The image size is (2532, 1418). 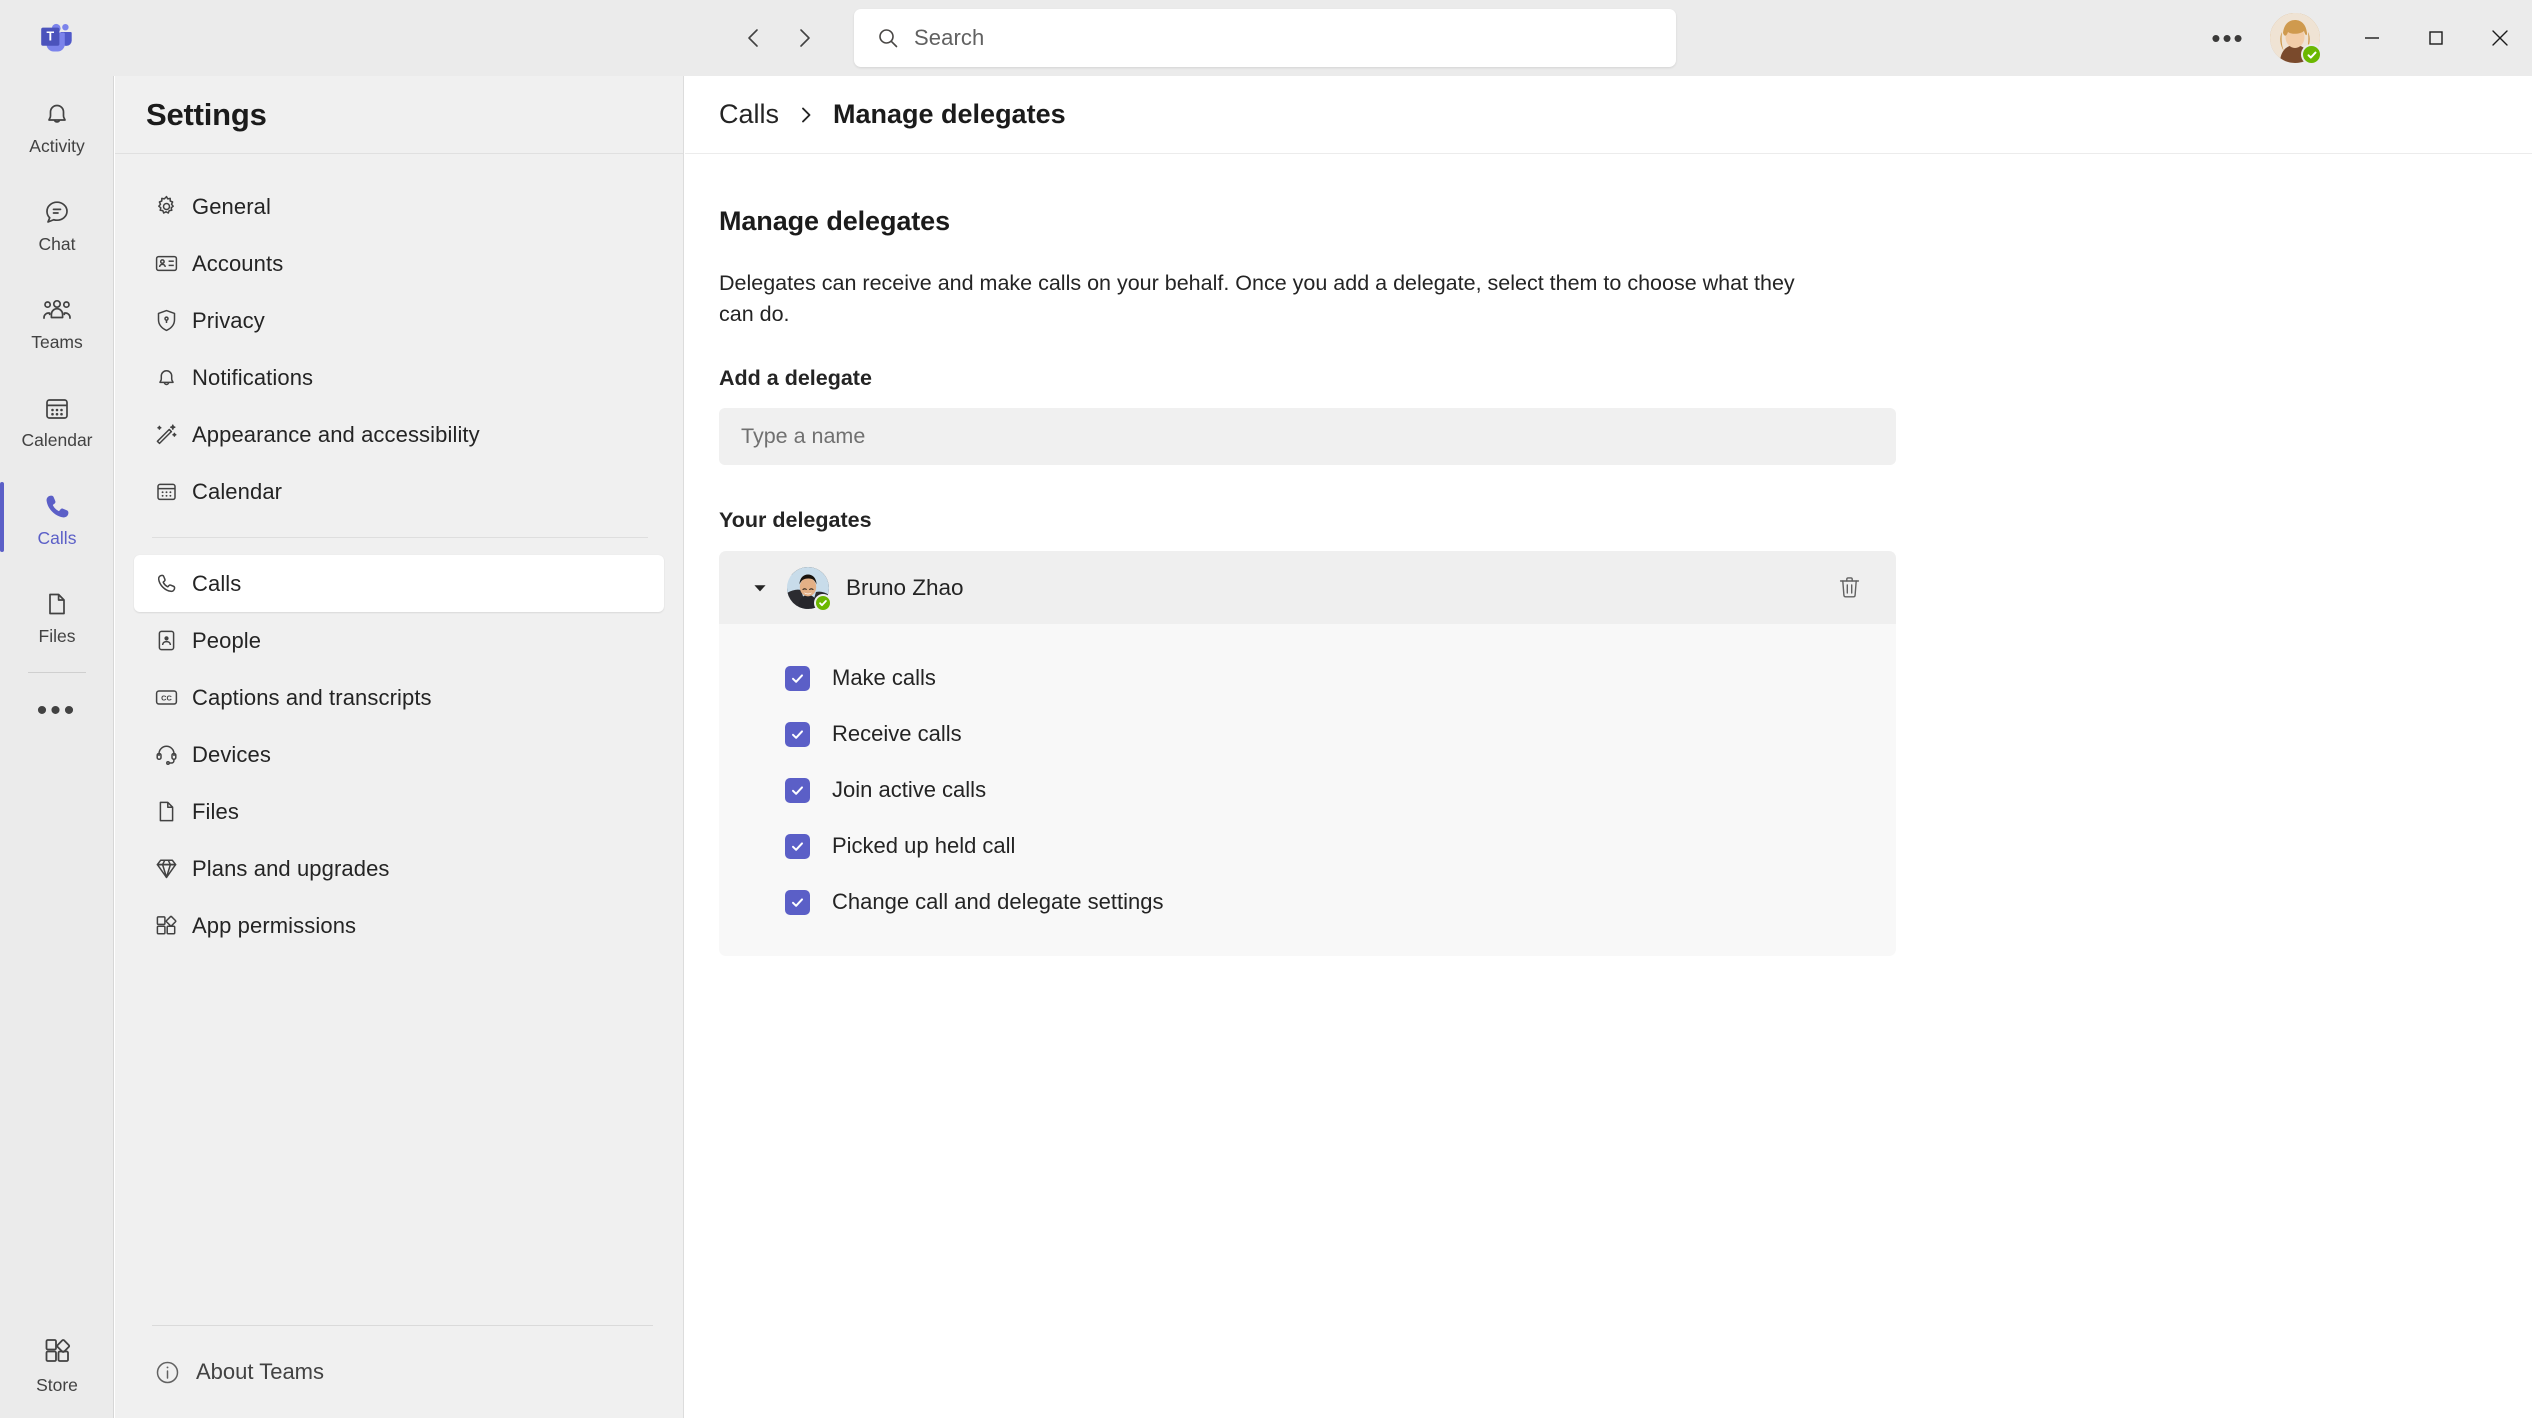 What do you see at coordinates (253, 377) in the screenshot?
I see `sidebar-item-label: Notifications` at bounding box center [253, 377].